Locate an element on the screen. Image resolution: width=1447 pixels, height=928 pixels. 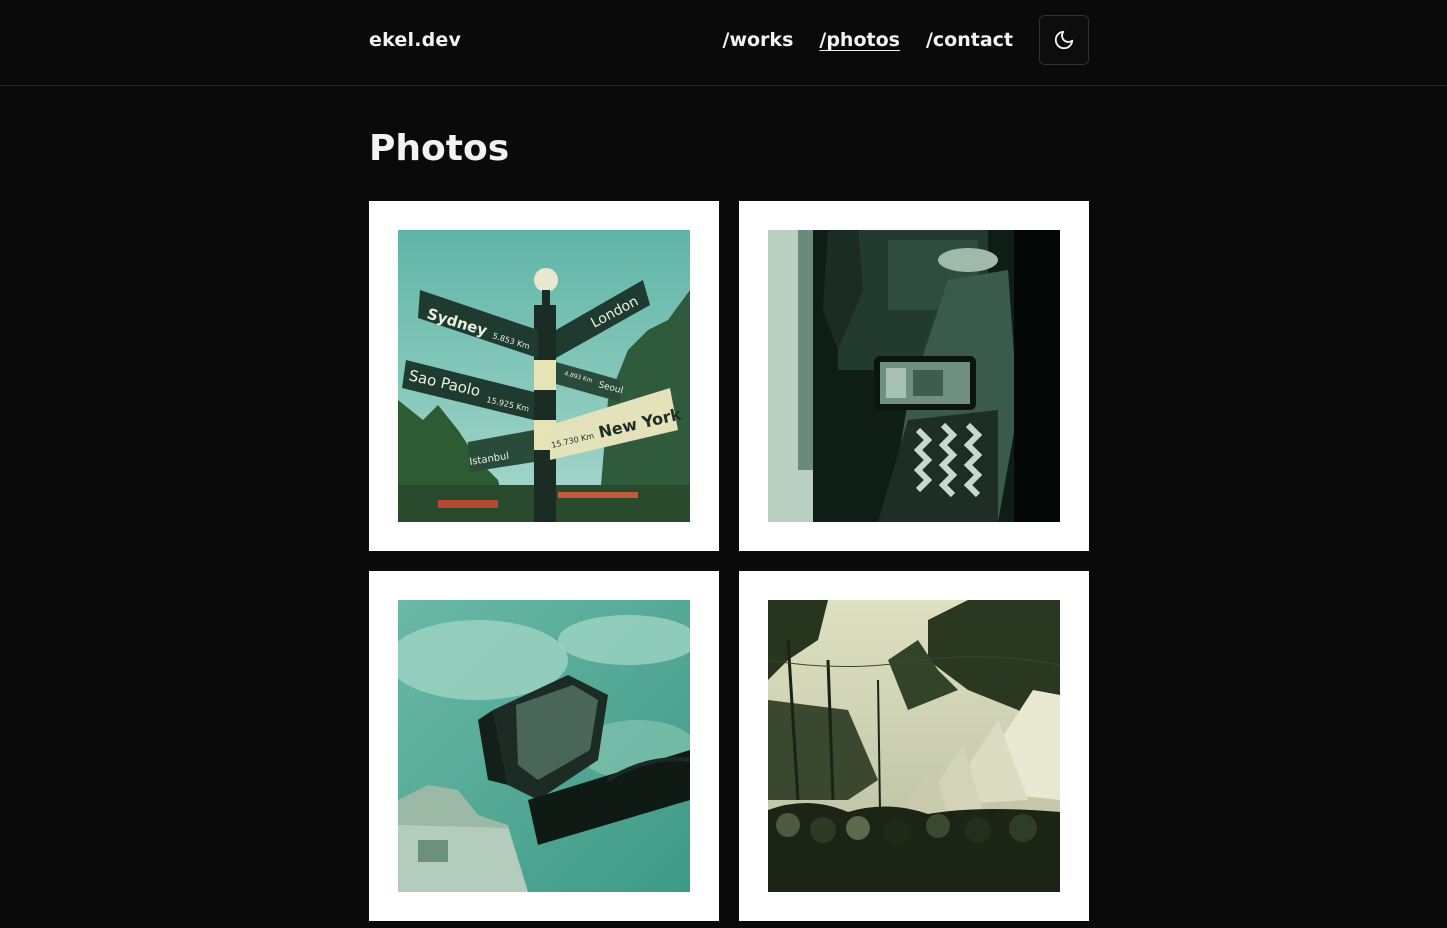
site-logo: ekel.dev is located at coordinates (415, 40).